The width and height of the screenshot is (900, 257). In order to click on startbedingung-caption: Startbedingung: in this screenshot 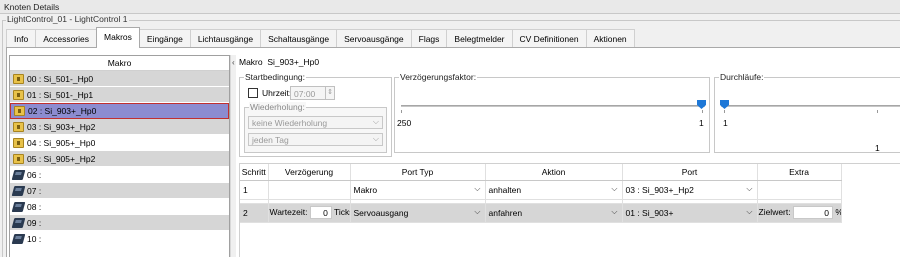, I will do `click(275, 77)`.